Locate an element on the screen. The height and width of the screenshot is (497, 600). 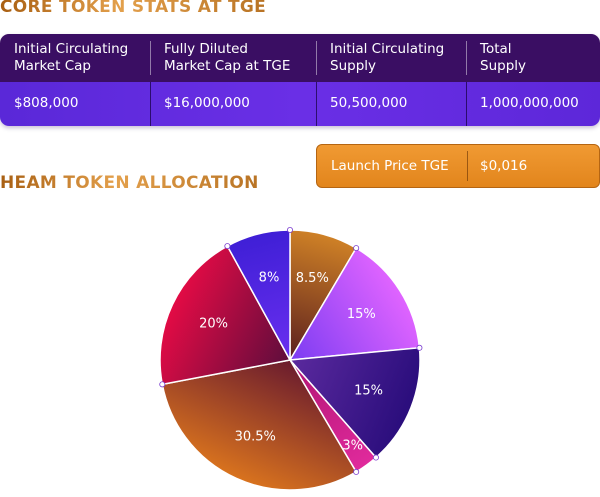
value-fully-diluted-market-cap: $16,000,000 is located at coordinates (233, 104).